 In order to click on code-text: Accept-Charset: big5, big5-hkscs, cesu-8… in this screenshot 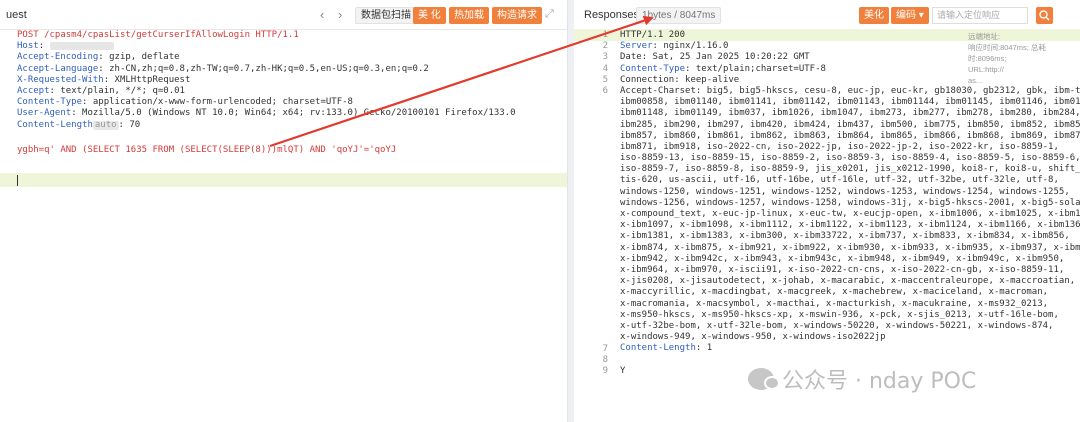, I will do `click(850, 90)`.